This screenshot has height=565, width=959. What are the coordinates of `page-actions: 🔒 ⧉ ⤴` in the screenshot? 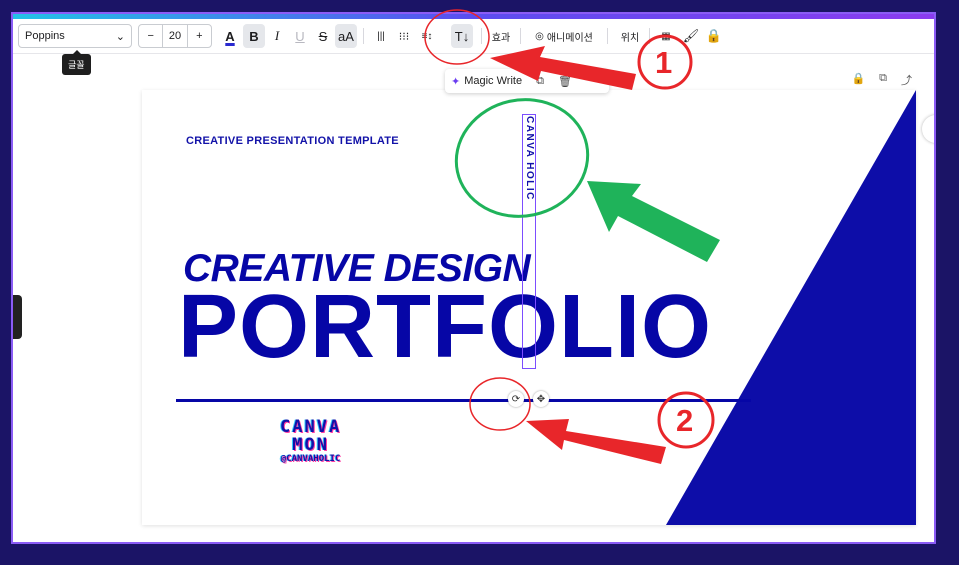 It's located at (881, 80).